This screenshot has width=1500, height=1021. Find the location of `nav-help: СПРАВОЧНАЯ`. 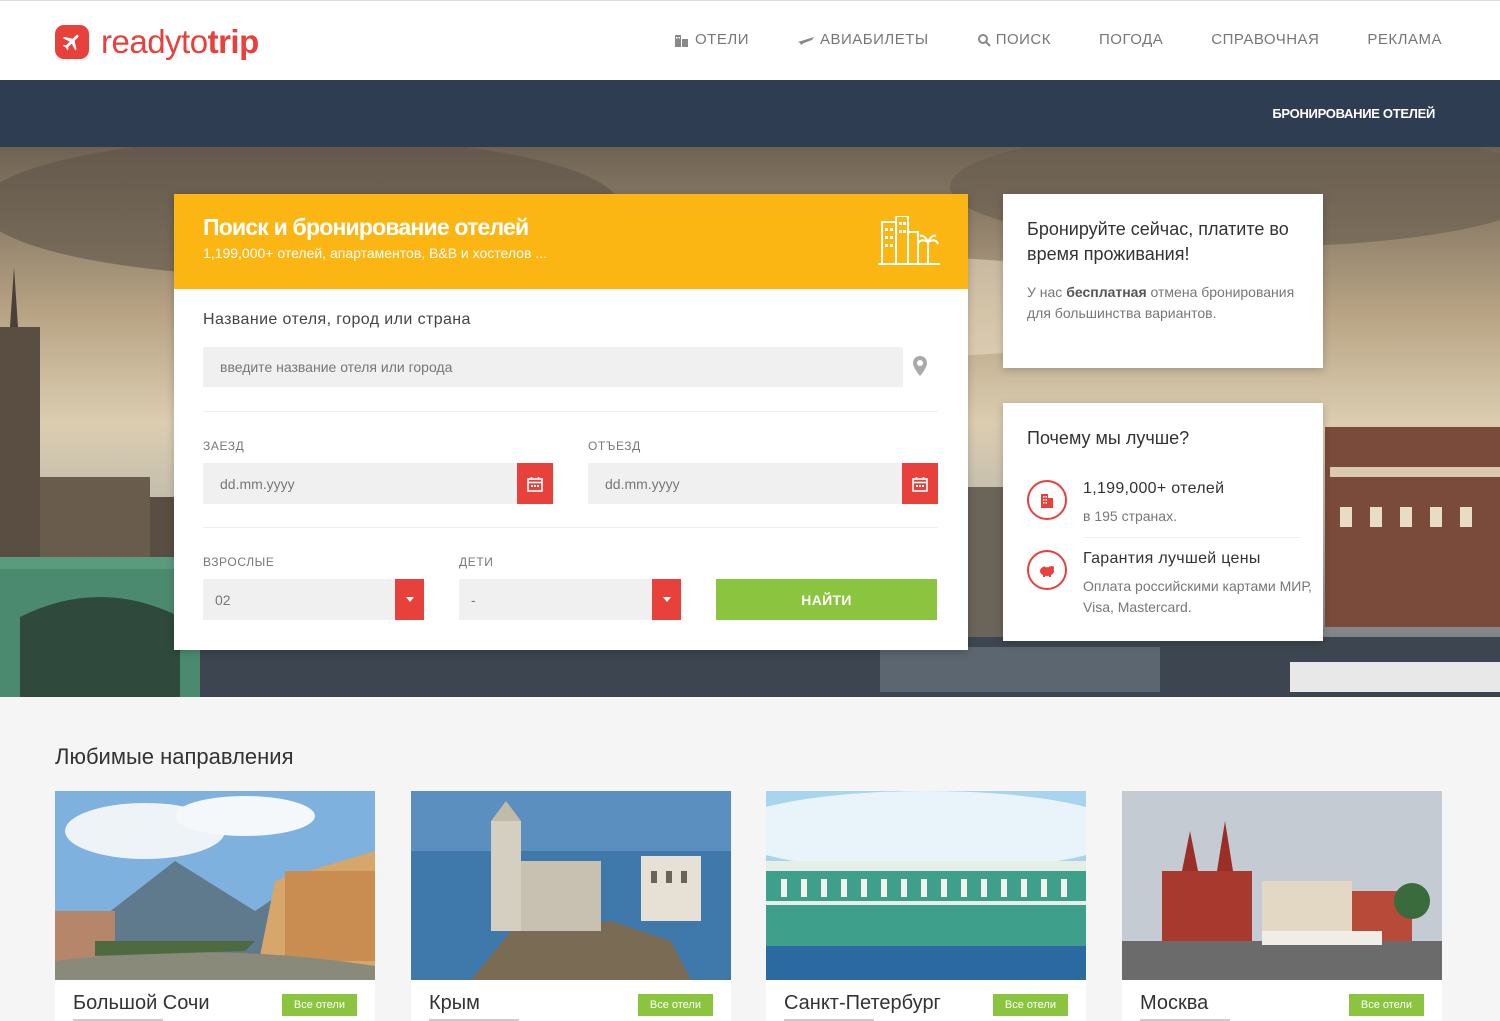

nav-help: СПРАВОЧНАЯ is located at coordinates (1265, 39).